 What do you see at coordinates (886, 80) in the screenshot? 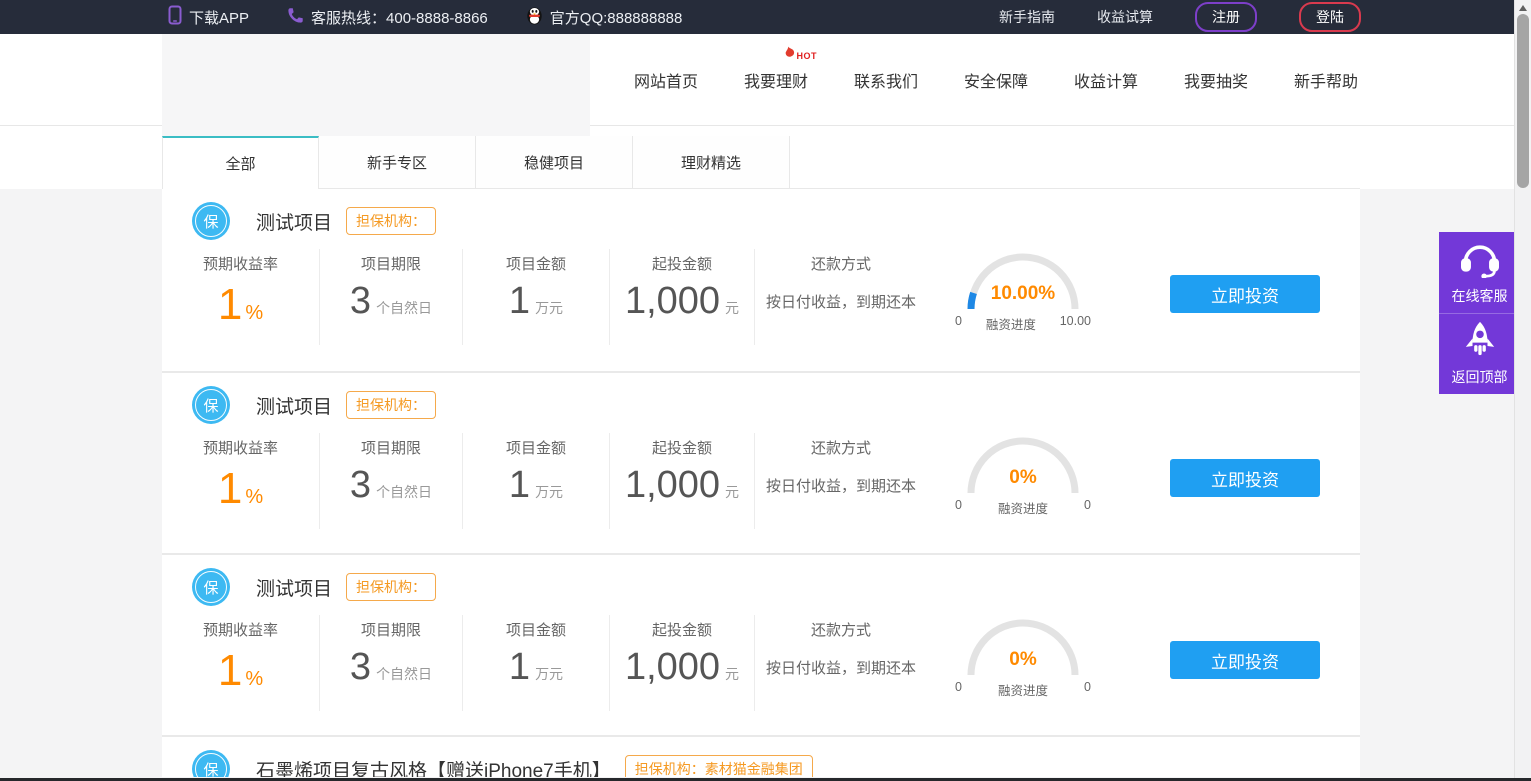
I see `nav-item-contact: 联系我们` at bounding box center [886, 80].